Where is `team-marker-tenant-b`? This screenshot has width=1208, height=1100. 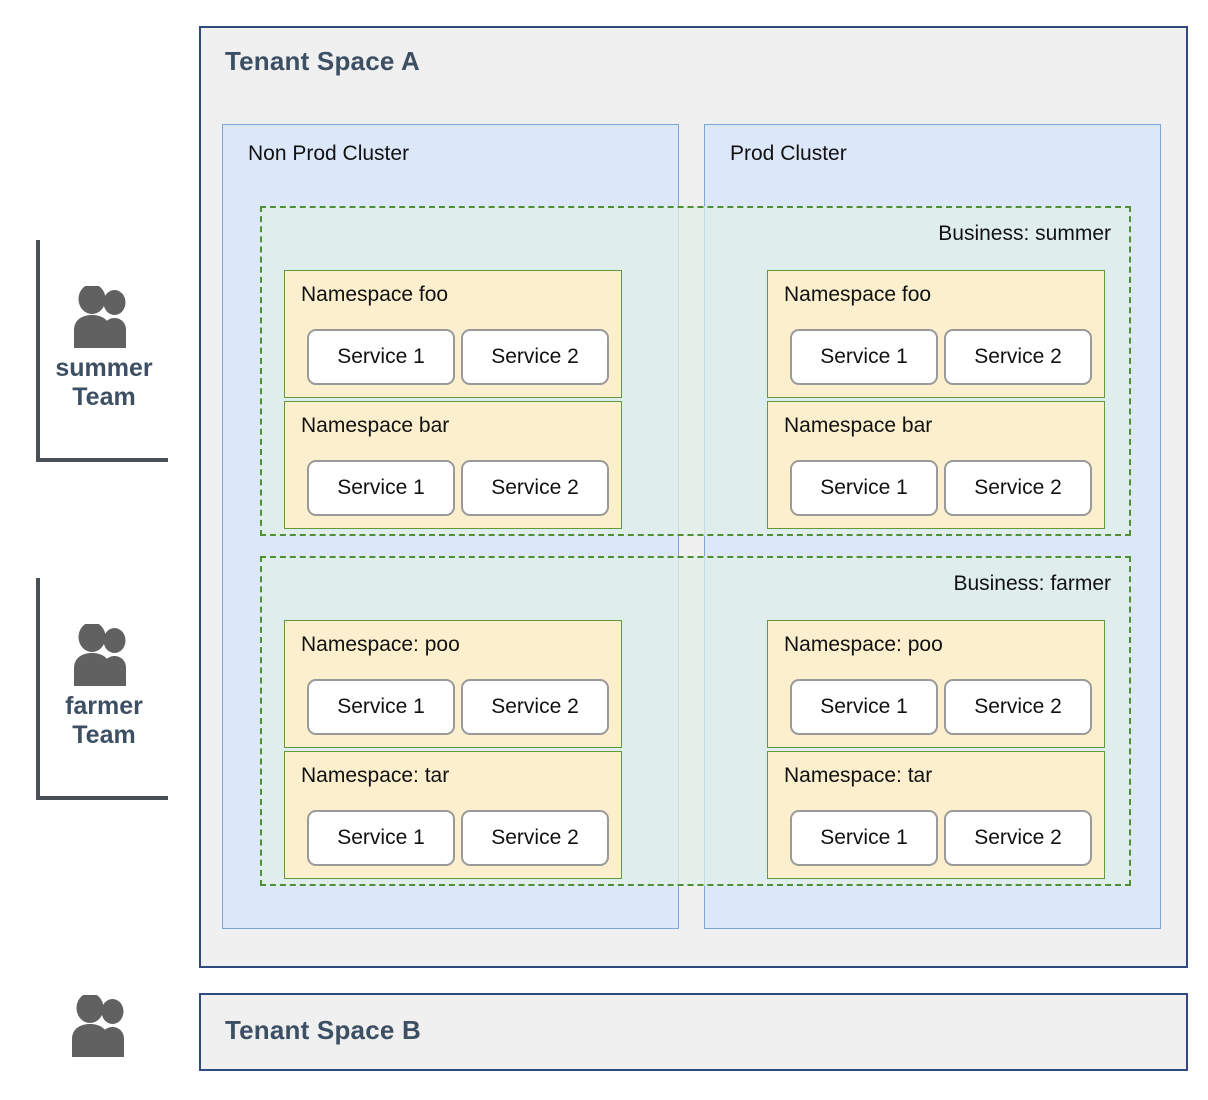 team-marker-tenant-b is located at coordinates (102, 1026).